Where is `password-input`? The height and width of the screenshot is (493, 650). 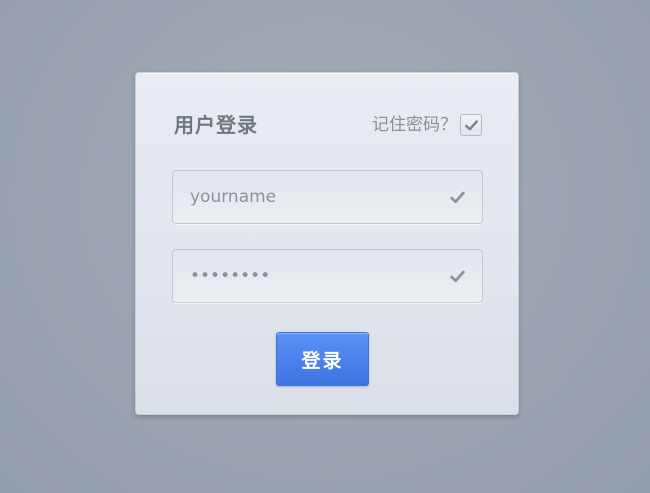 password-input is located at coordinates (327, 276).